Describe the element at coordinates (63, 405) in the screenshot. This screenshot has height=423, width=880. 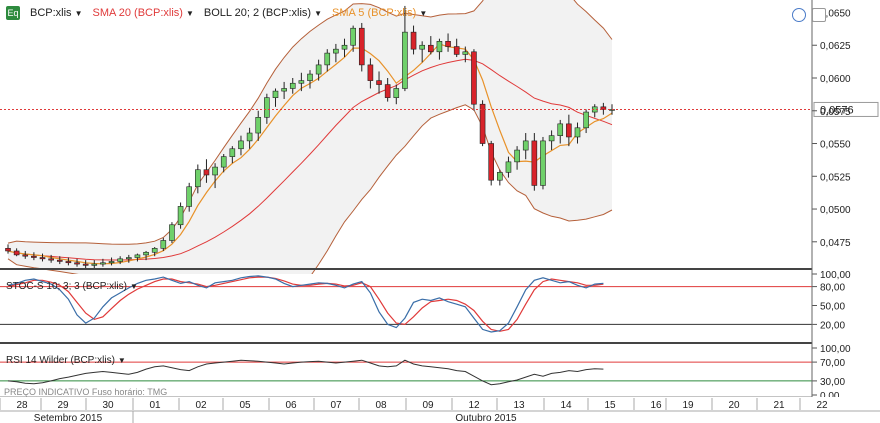
I see `x-tick-label: 29` at that location.